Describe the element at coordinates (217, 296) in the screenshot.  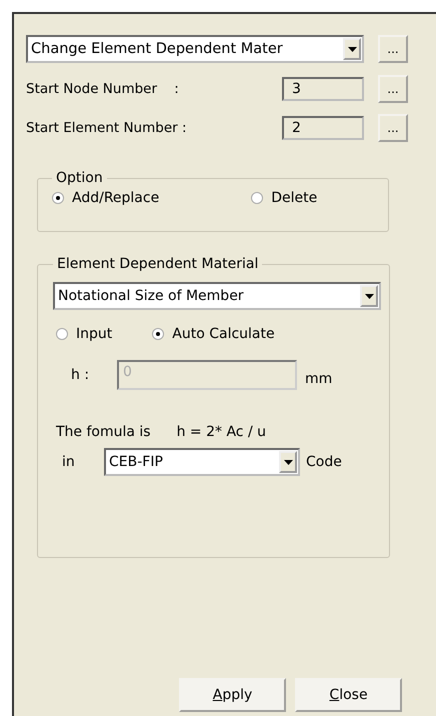
I see `property-dropdown: Notational Size of Member` at that location.